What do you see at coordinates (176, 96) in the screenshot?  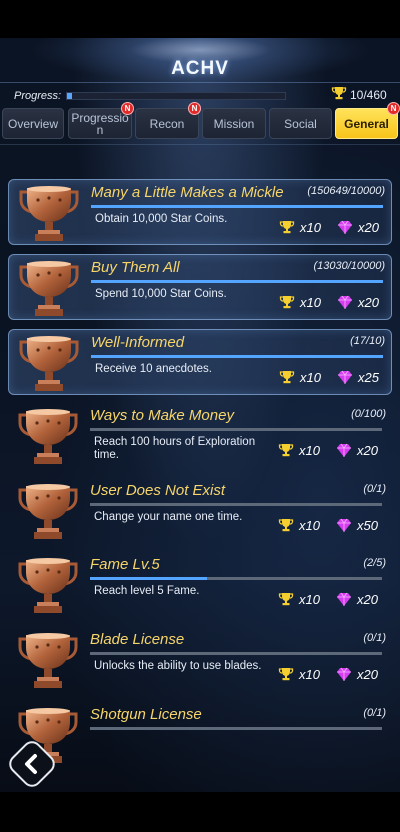 I see `progress-bar` at bounding box center [176, 96].